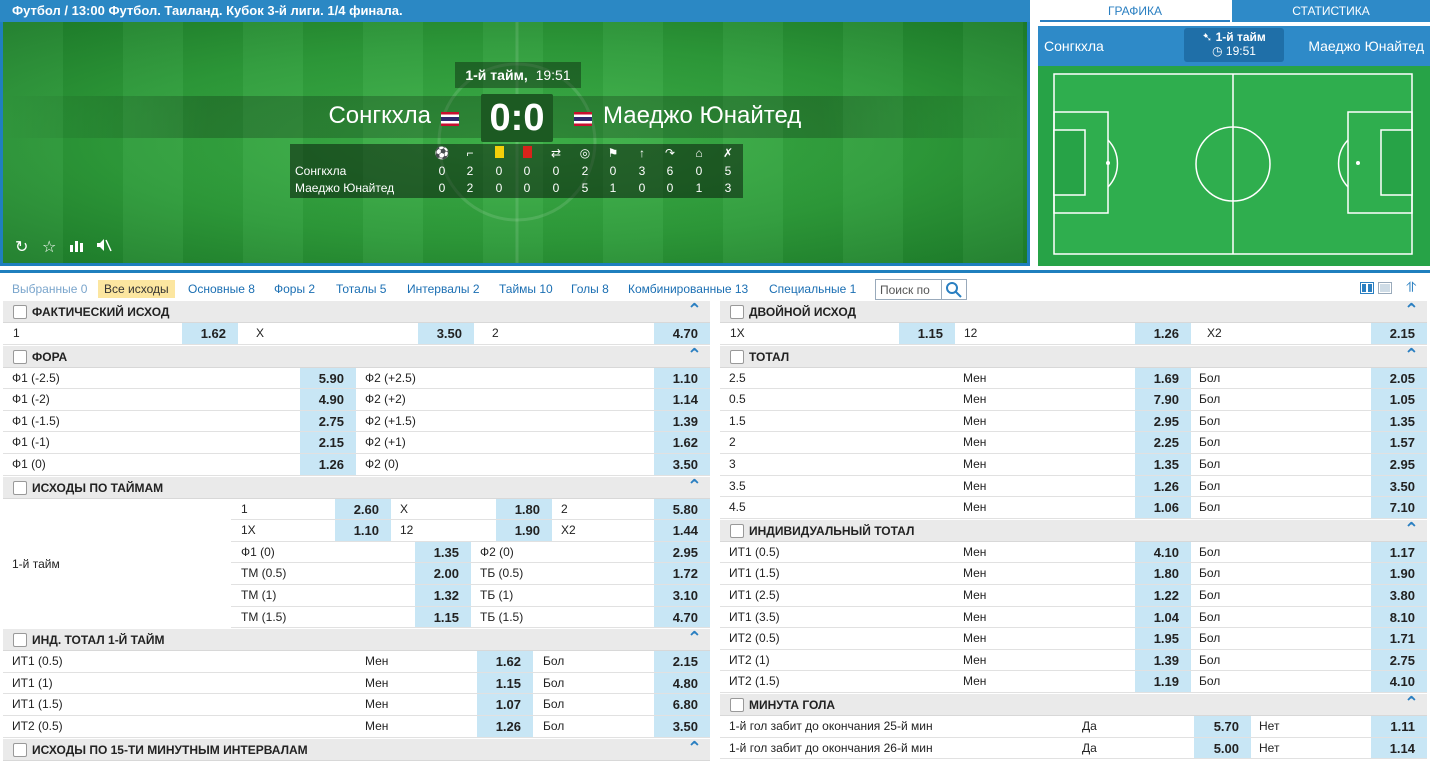 This screenshot has height=763, width=1430. What do you see at coordinates (505, 704) in the screenshot?
I see `odds-button: 1.07` at bounding box center [505, 704].